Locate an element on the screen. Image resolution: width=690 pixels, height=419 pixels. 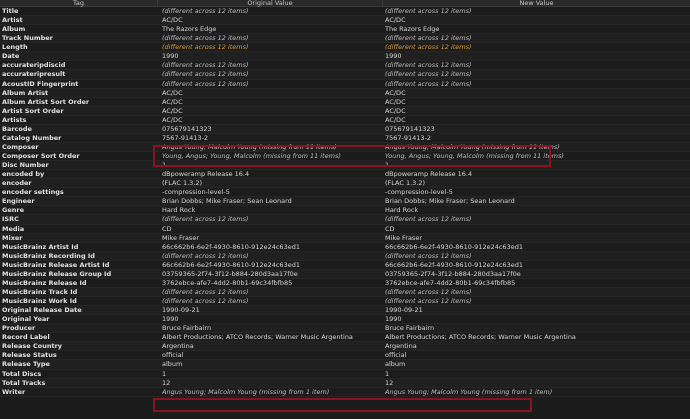
table-row: Release Country Argentina Argentina is located at coordinates (345, 347).